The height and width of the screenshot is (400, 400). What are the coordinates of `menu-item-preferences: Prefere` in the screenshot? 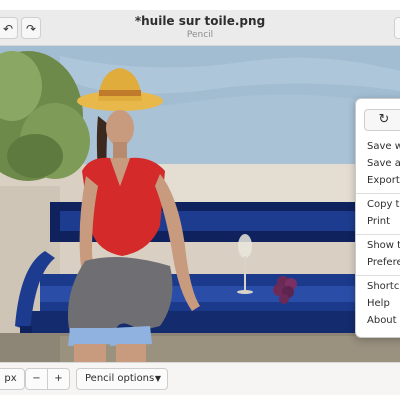 It's located at (383, 262).